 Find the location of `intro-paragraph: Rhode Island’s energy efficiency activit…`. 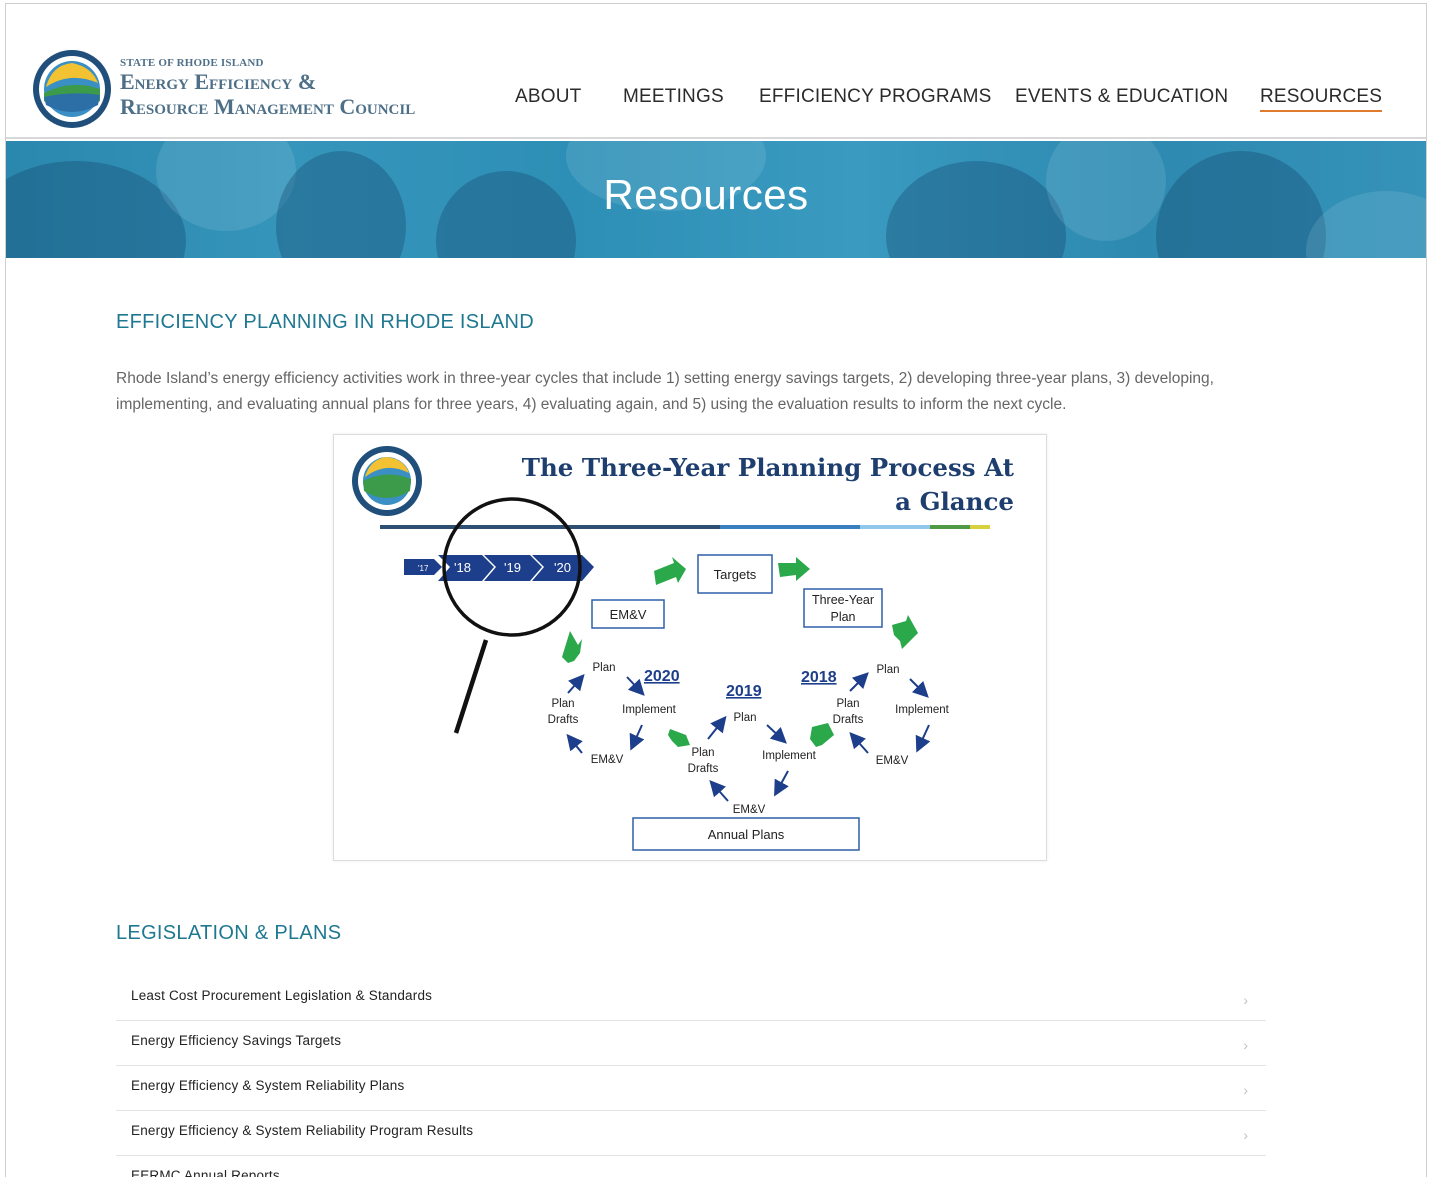

intro-paragraph: Rhode Island’s energy efficiency activit… is located at coordinates (665, 391).